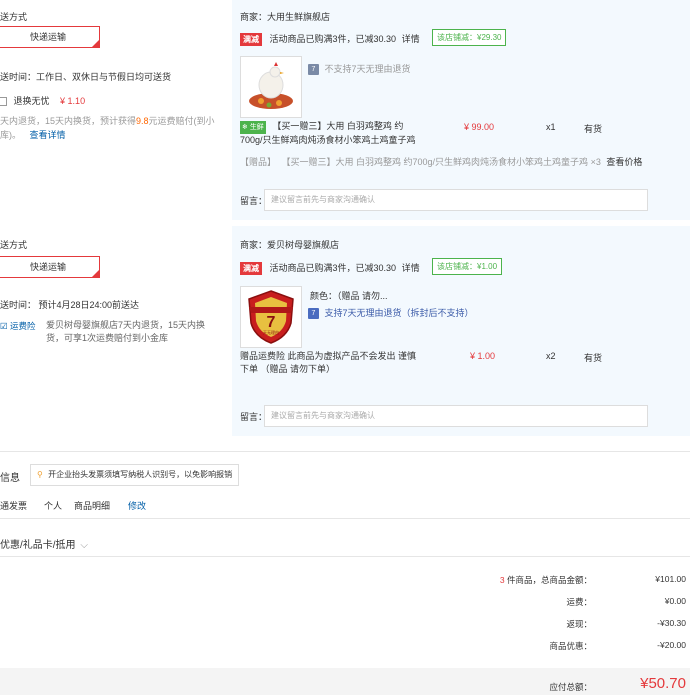  What do you see at coordinates (38, 545) in the screenshot?
I see `coupon-label: 优惠/礼品卡/抵用` at bounding box center [38, 545].